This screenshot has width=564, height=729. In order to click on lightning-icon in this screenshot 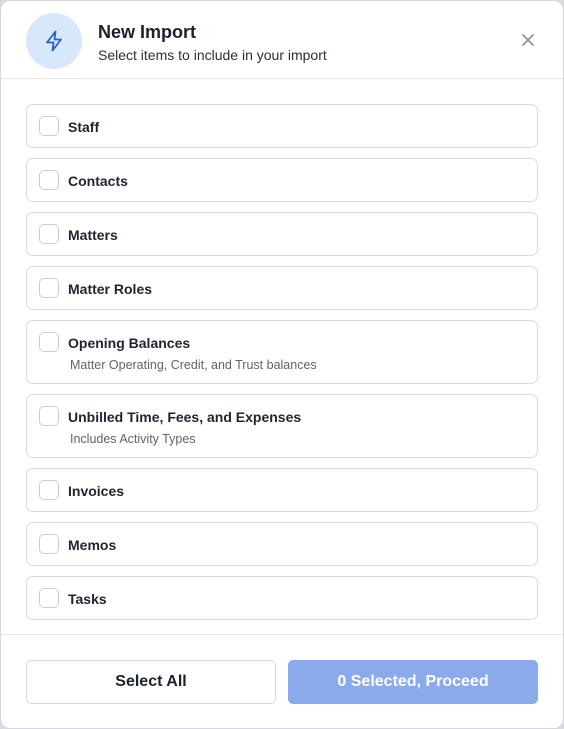, I will do `click(54, 41)`.